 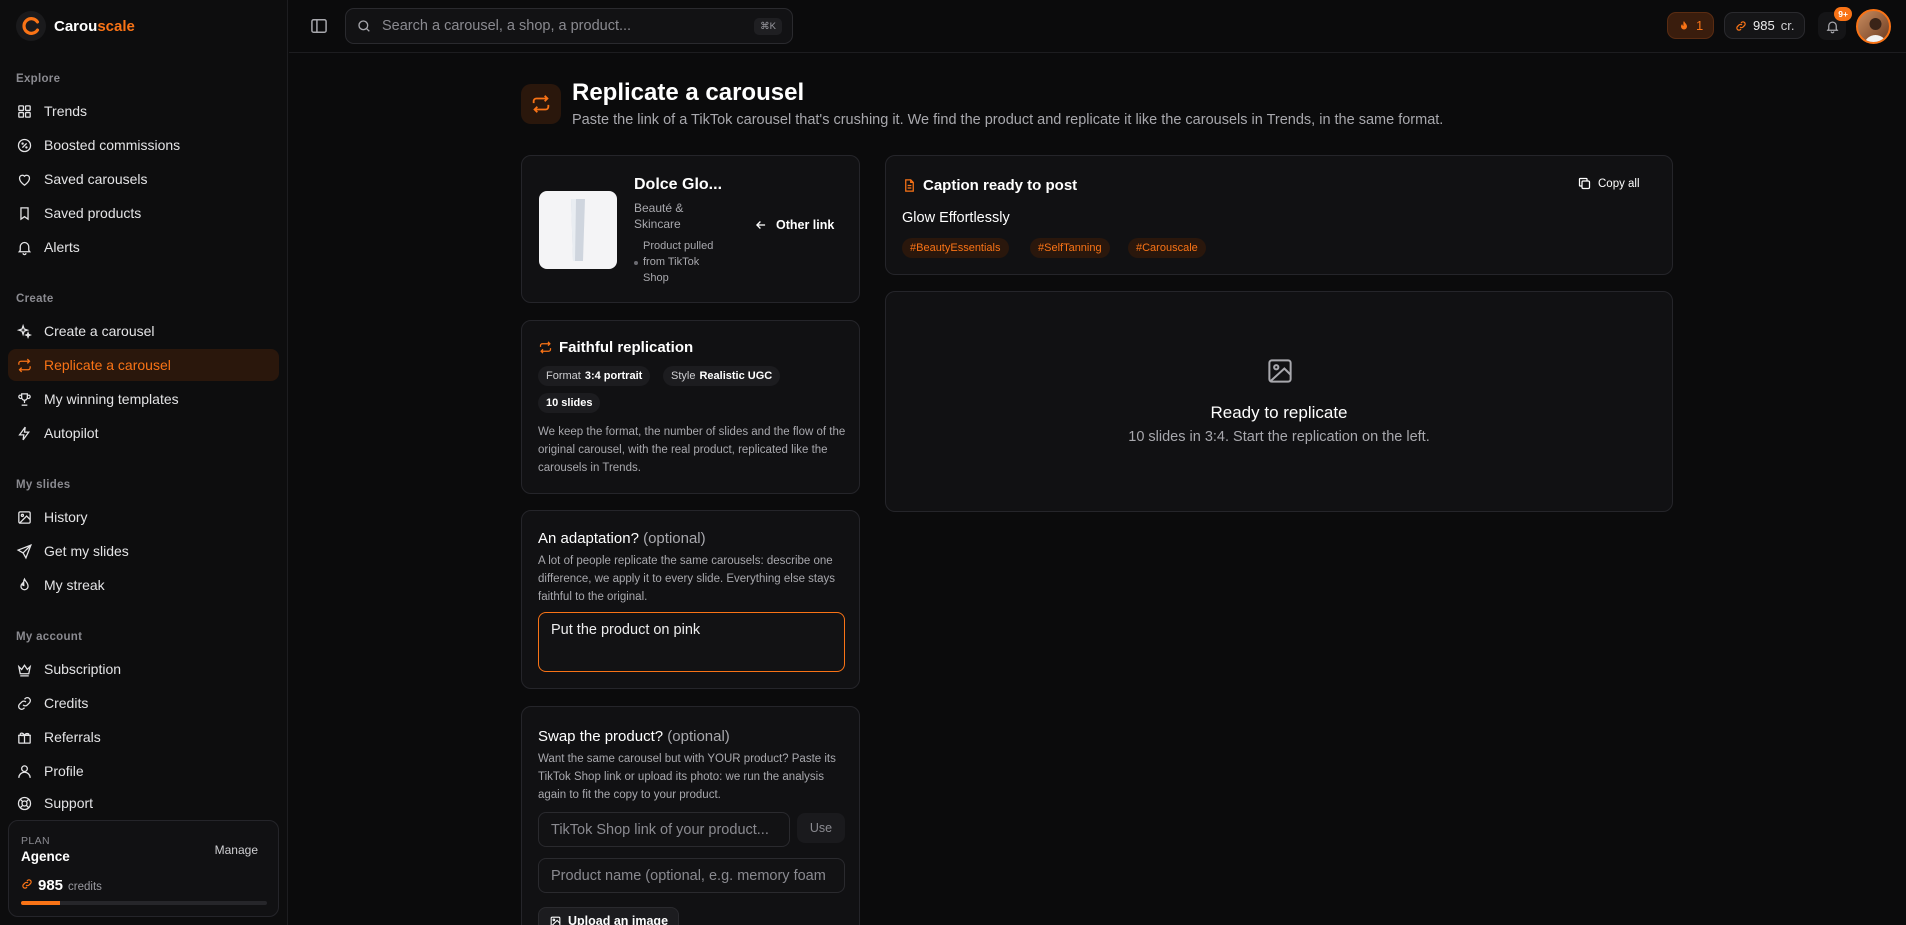 I want to click on credits-count: 985, so click(x=1764, y=25).